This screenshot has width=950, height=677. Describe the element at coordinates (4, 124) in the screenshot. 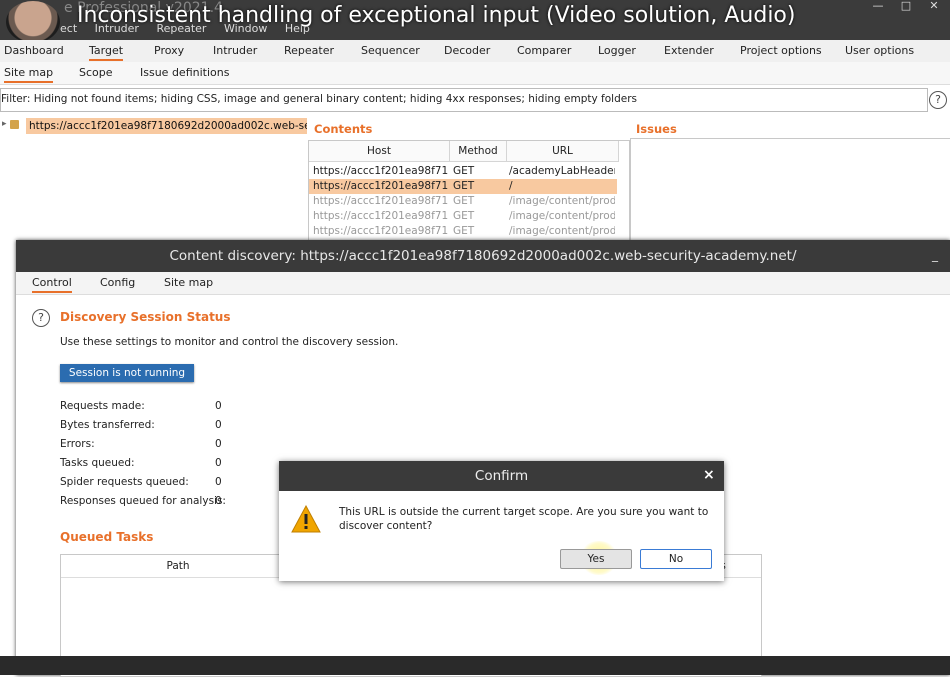

I see `expand-arrow-icon: ▸` at that location.